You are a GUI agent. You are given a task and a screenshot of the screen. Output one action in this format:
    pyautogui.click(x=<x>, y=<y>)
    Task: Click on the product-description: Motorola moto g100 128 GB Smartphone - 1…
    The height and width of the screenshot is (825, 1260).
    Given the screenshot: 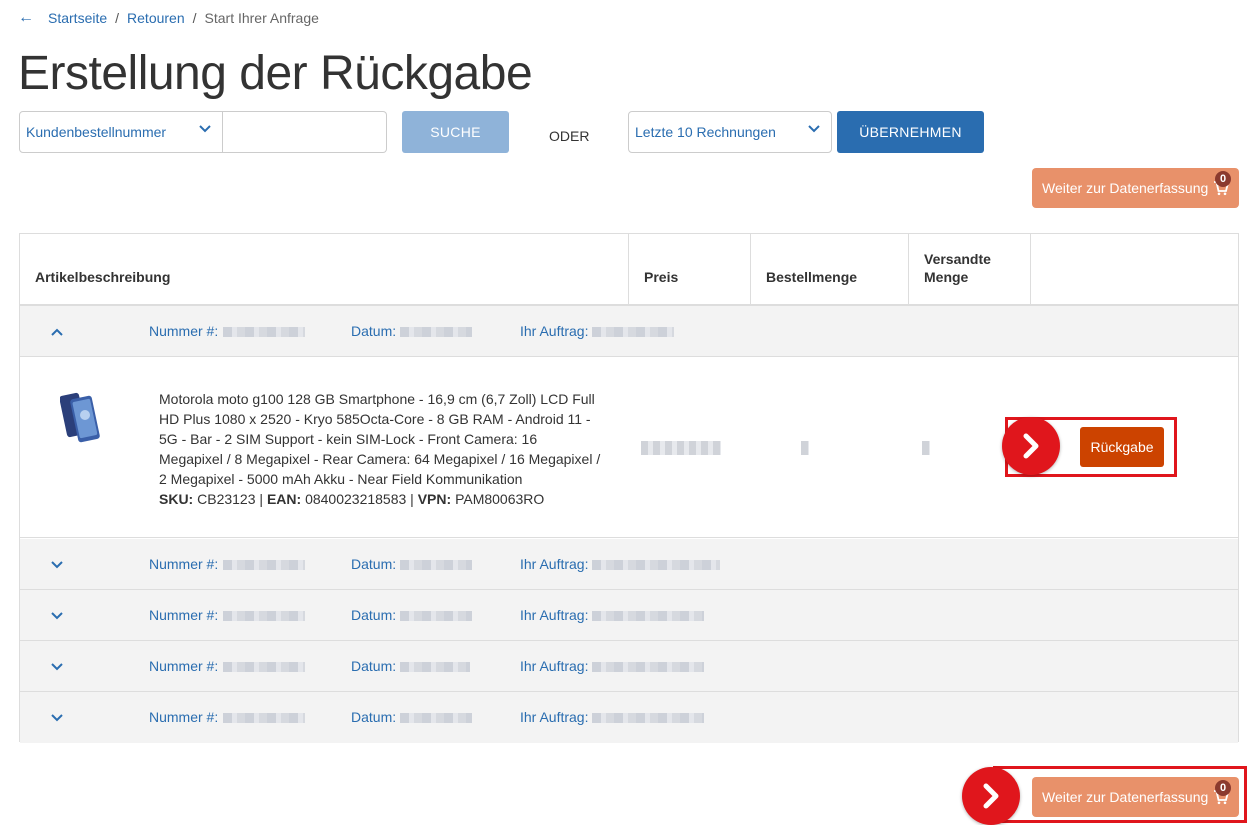 What is the action you would take?
    pyautogui.click(x=380, y=449)
    